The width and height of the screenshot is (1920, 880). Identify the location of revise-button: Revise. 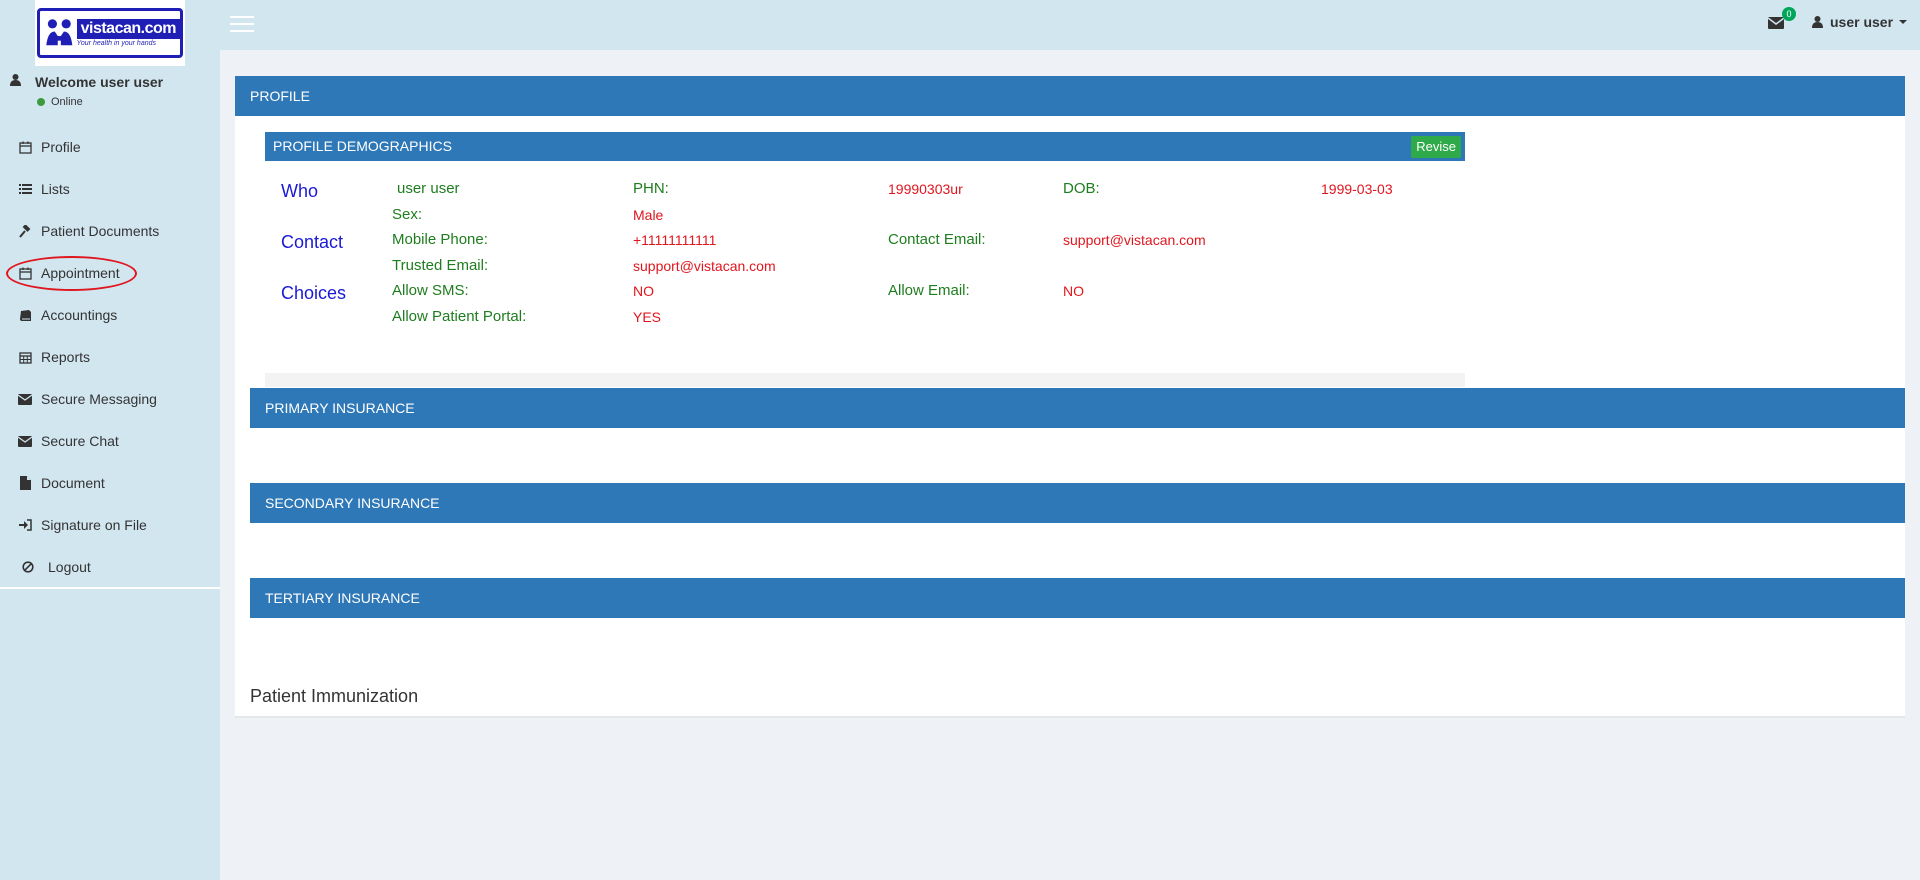
(1436, 147).